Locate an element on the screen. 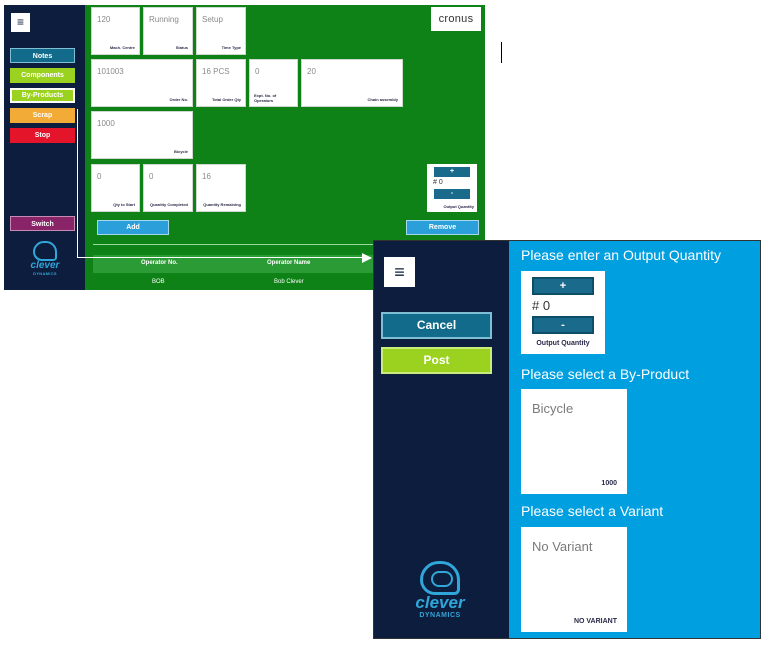 Image resolution: width=769 pixels, height=647 pixels. post-button: Post is located at coordinates (436, 360).